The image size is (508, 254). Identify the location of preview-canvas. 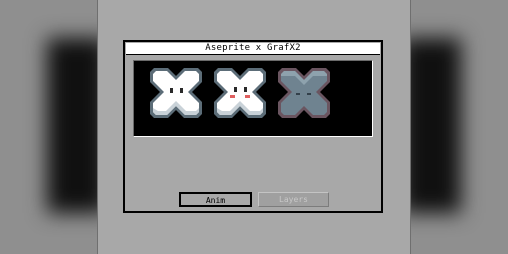
(253, 98).